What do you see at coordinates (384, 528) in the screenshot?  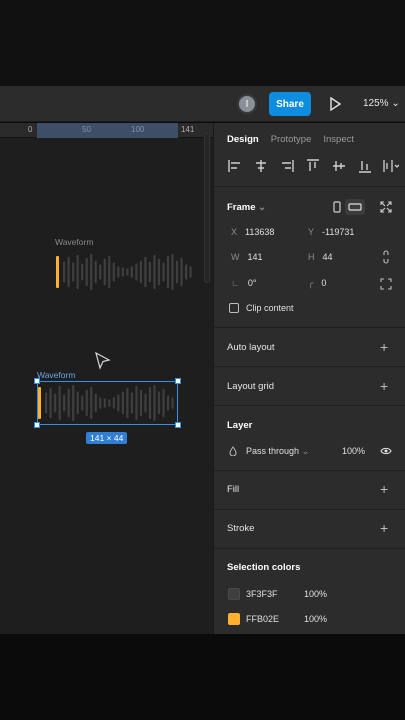 I see `add-stroke-plus-icon: +` at bounding box center [384, 528].